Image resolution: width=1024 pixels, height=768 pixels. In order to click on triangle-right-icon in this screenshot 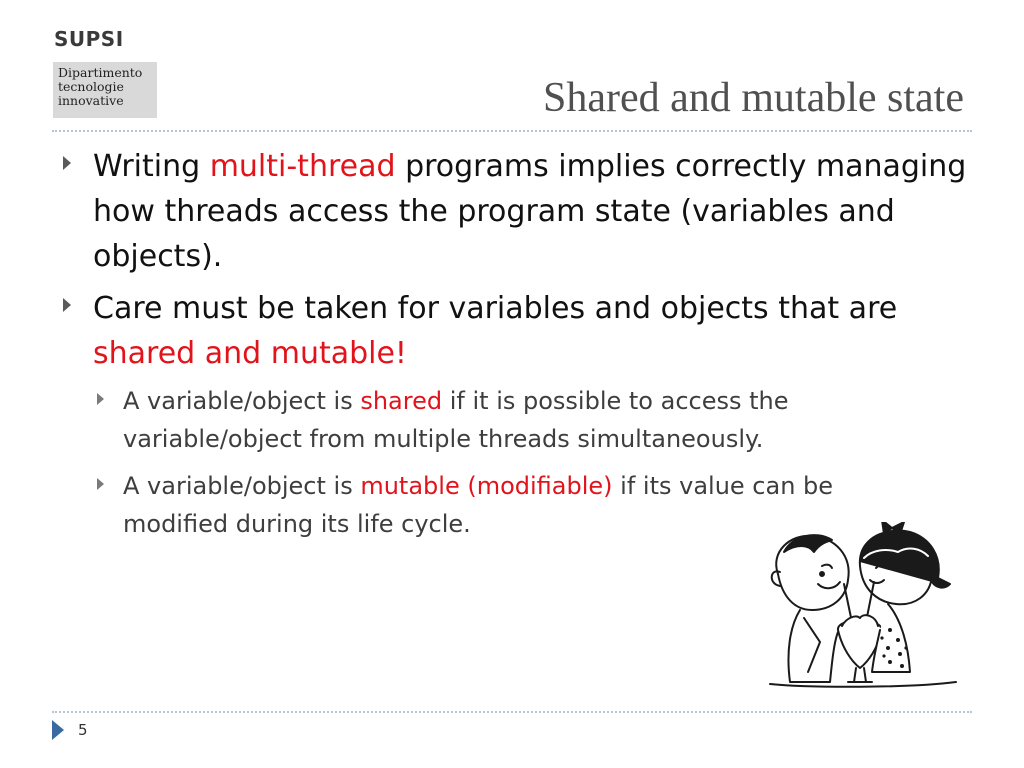, I will do `click(58, 730)`.